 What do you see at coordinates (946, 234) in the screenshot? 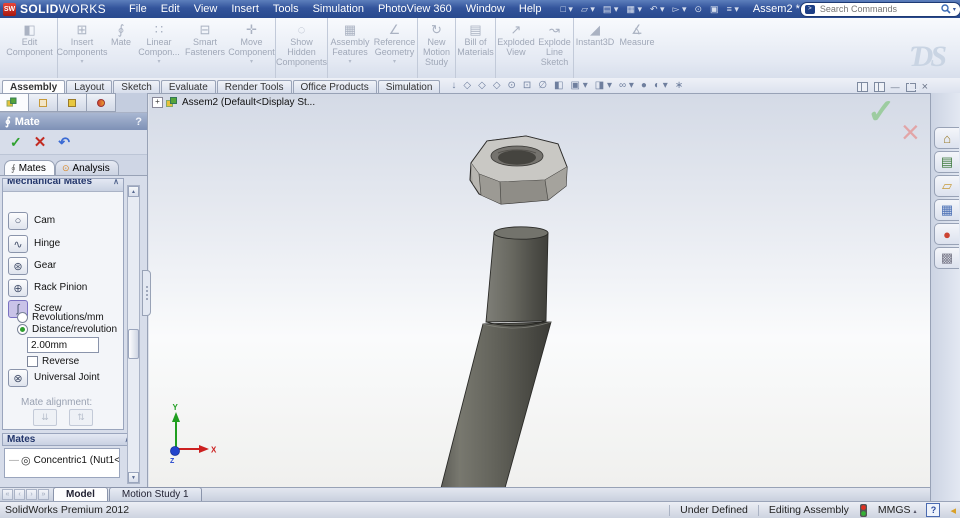
I see `task-pane-tab-icon: ●` at bounding box center [946, 234].